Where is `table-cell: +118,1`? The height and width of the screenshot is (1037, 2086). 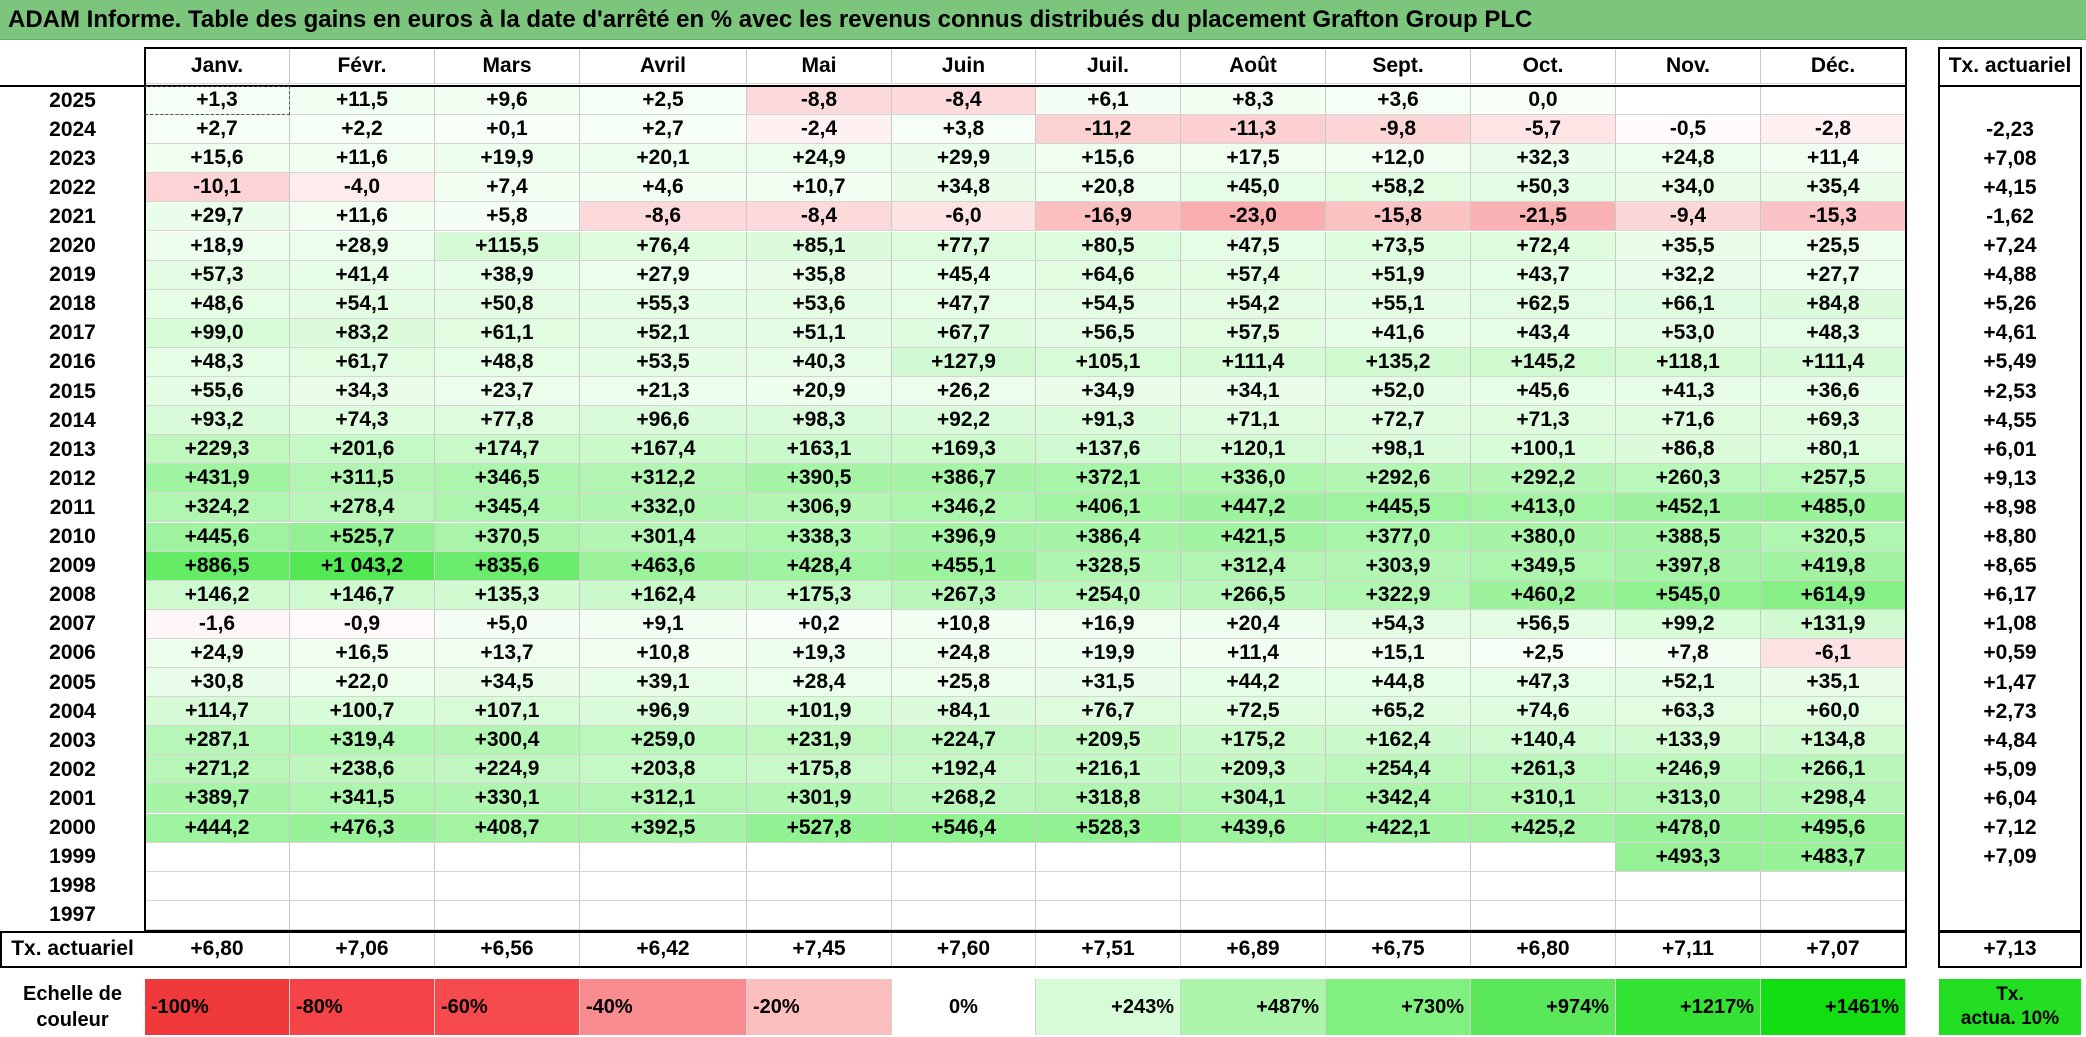
table-cell: +118,1 is located at coordinates (1688, 362).